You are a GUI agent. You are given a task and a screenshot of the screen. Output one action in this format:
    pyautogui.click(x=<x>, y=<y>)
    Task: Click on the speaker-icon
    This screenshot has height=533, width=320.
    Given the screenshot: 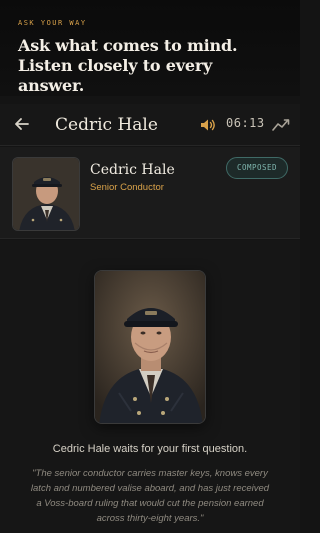 What is the action you would take?
    pyautogui.click(x=208, y=125)
    